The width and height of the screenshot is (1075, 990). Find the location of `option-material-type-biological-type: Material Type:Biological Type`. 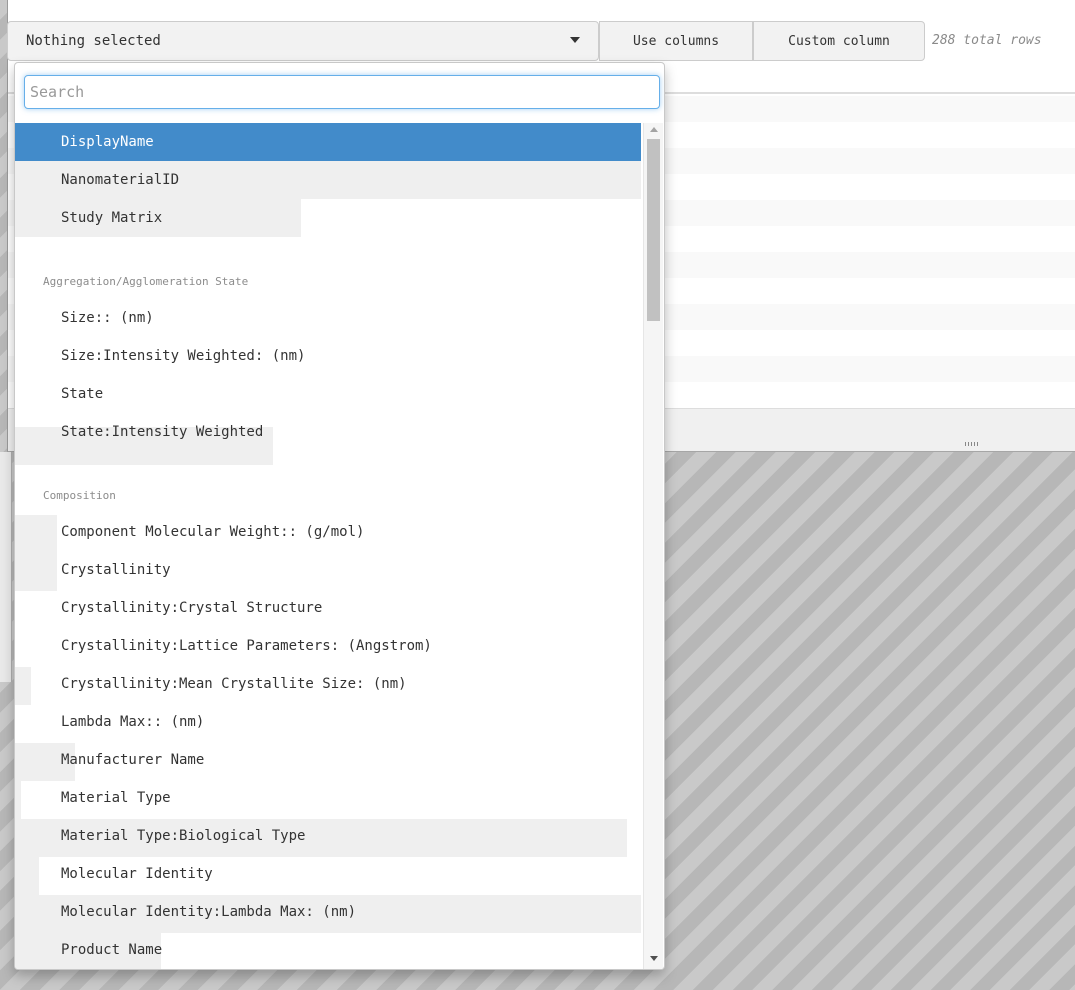

option-material-type-biological-type: Material Type:Biological Type is located at coordinates (328, 836).